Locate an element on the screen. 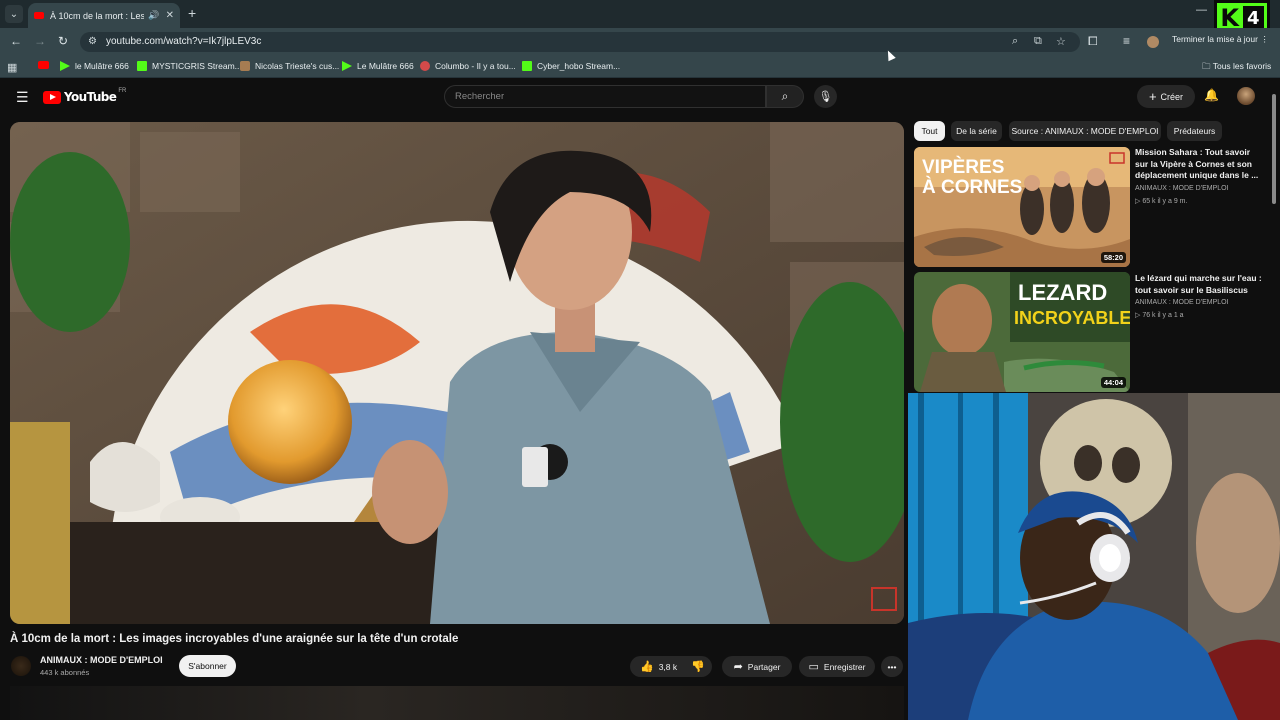 Image resolution: width=1280 pixels, height=720 pixels. thumbnail-text: À CORNES is located at coordinates (972, 187).